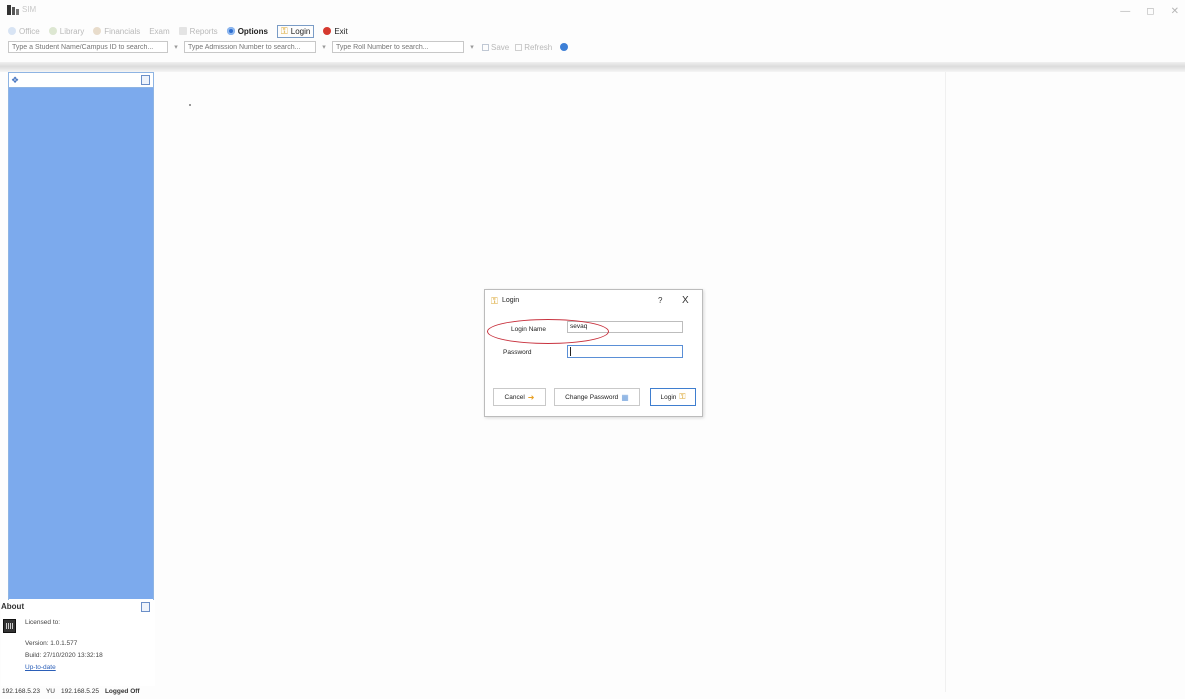  I want to click on navigation-icon: ❖, so click(15, 80).